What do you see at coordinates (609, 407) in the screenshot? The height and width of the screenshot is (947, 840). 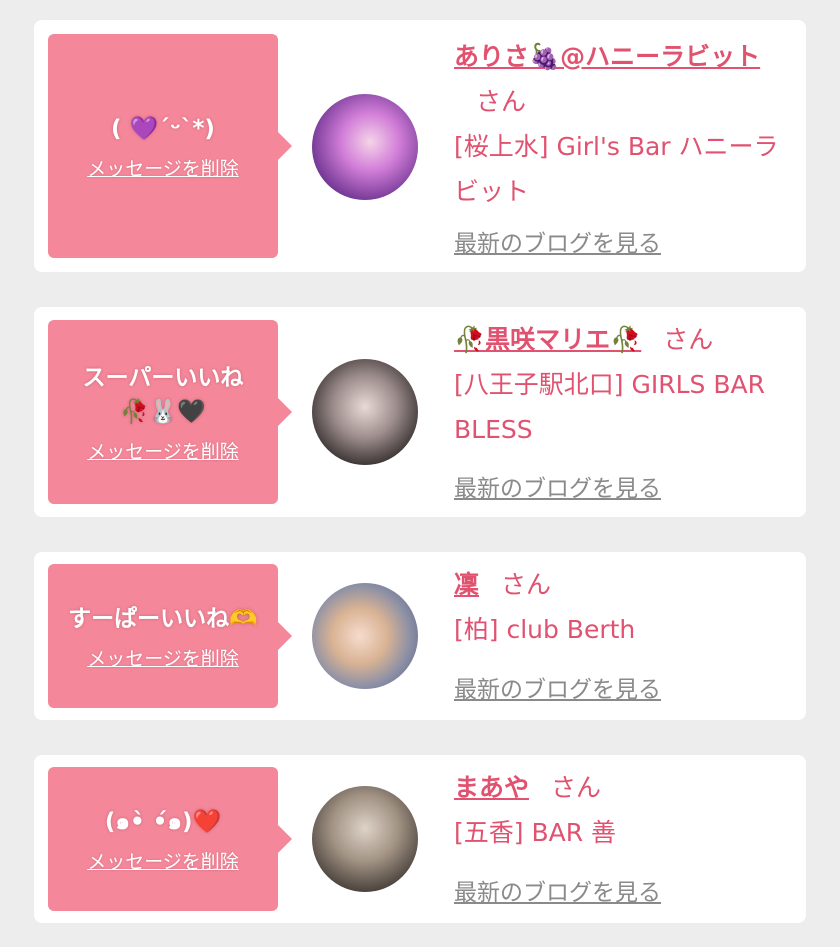 I see `shop-name: [八王子駅北口] GIRLS BAR BLESS` at bounding box center [609, 407].